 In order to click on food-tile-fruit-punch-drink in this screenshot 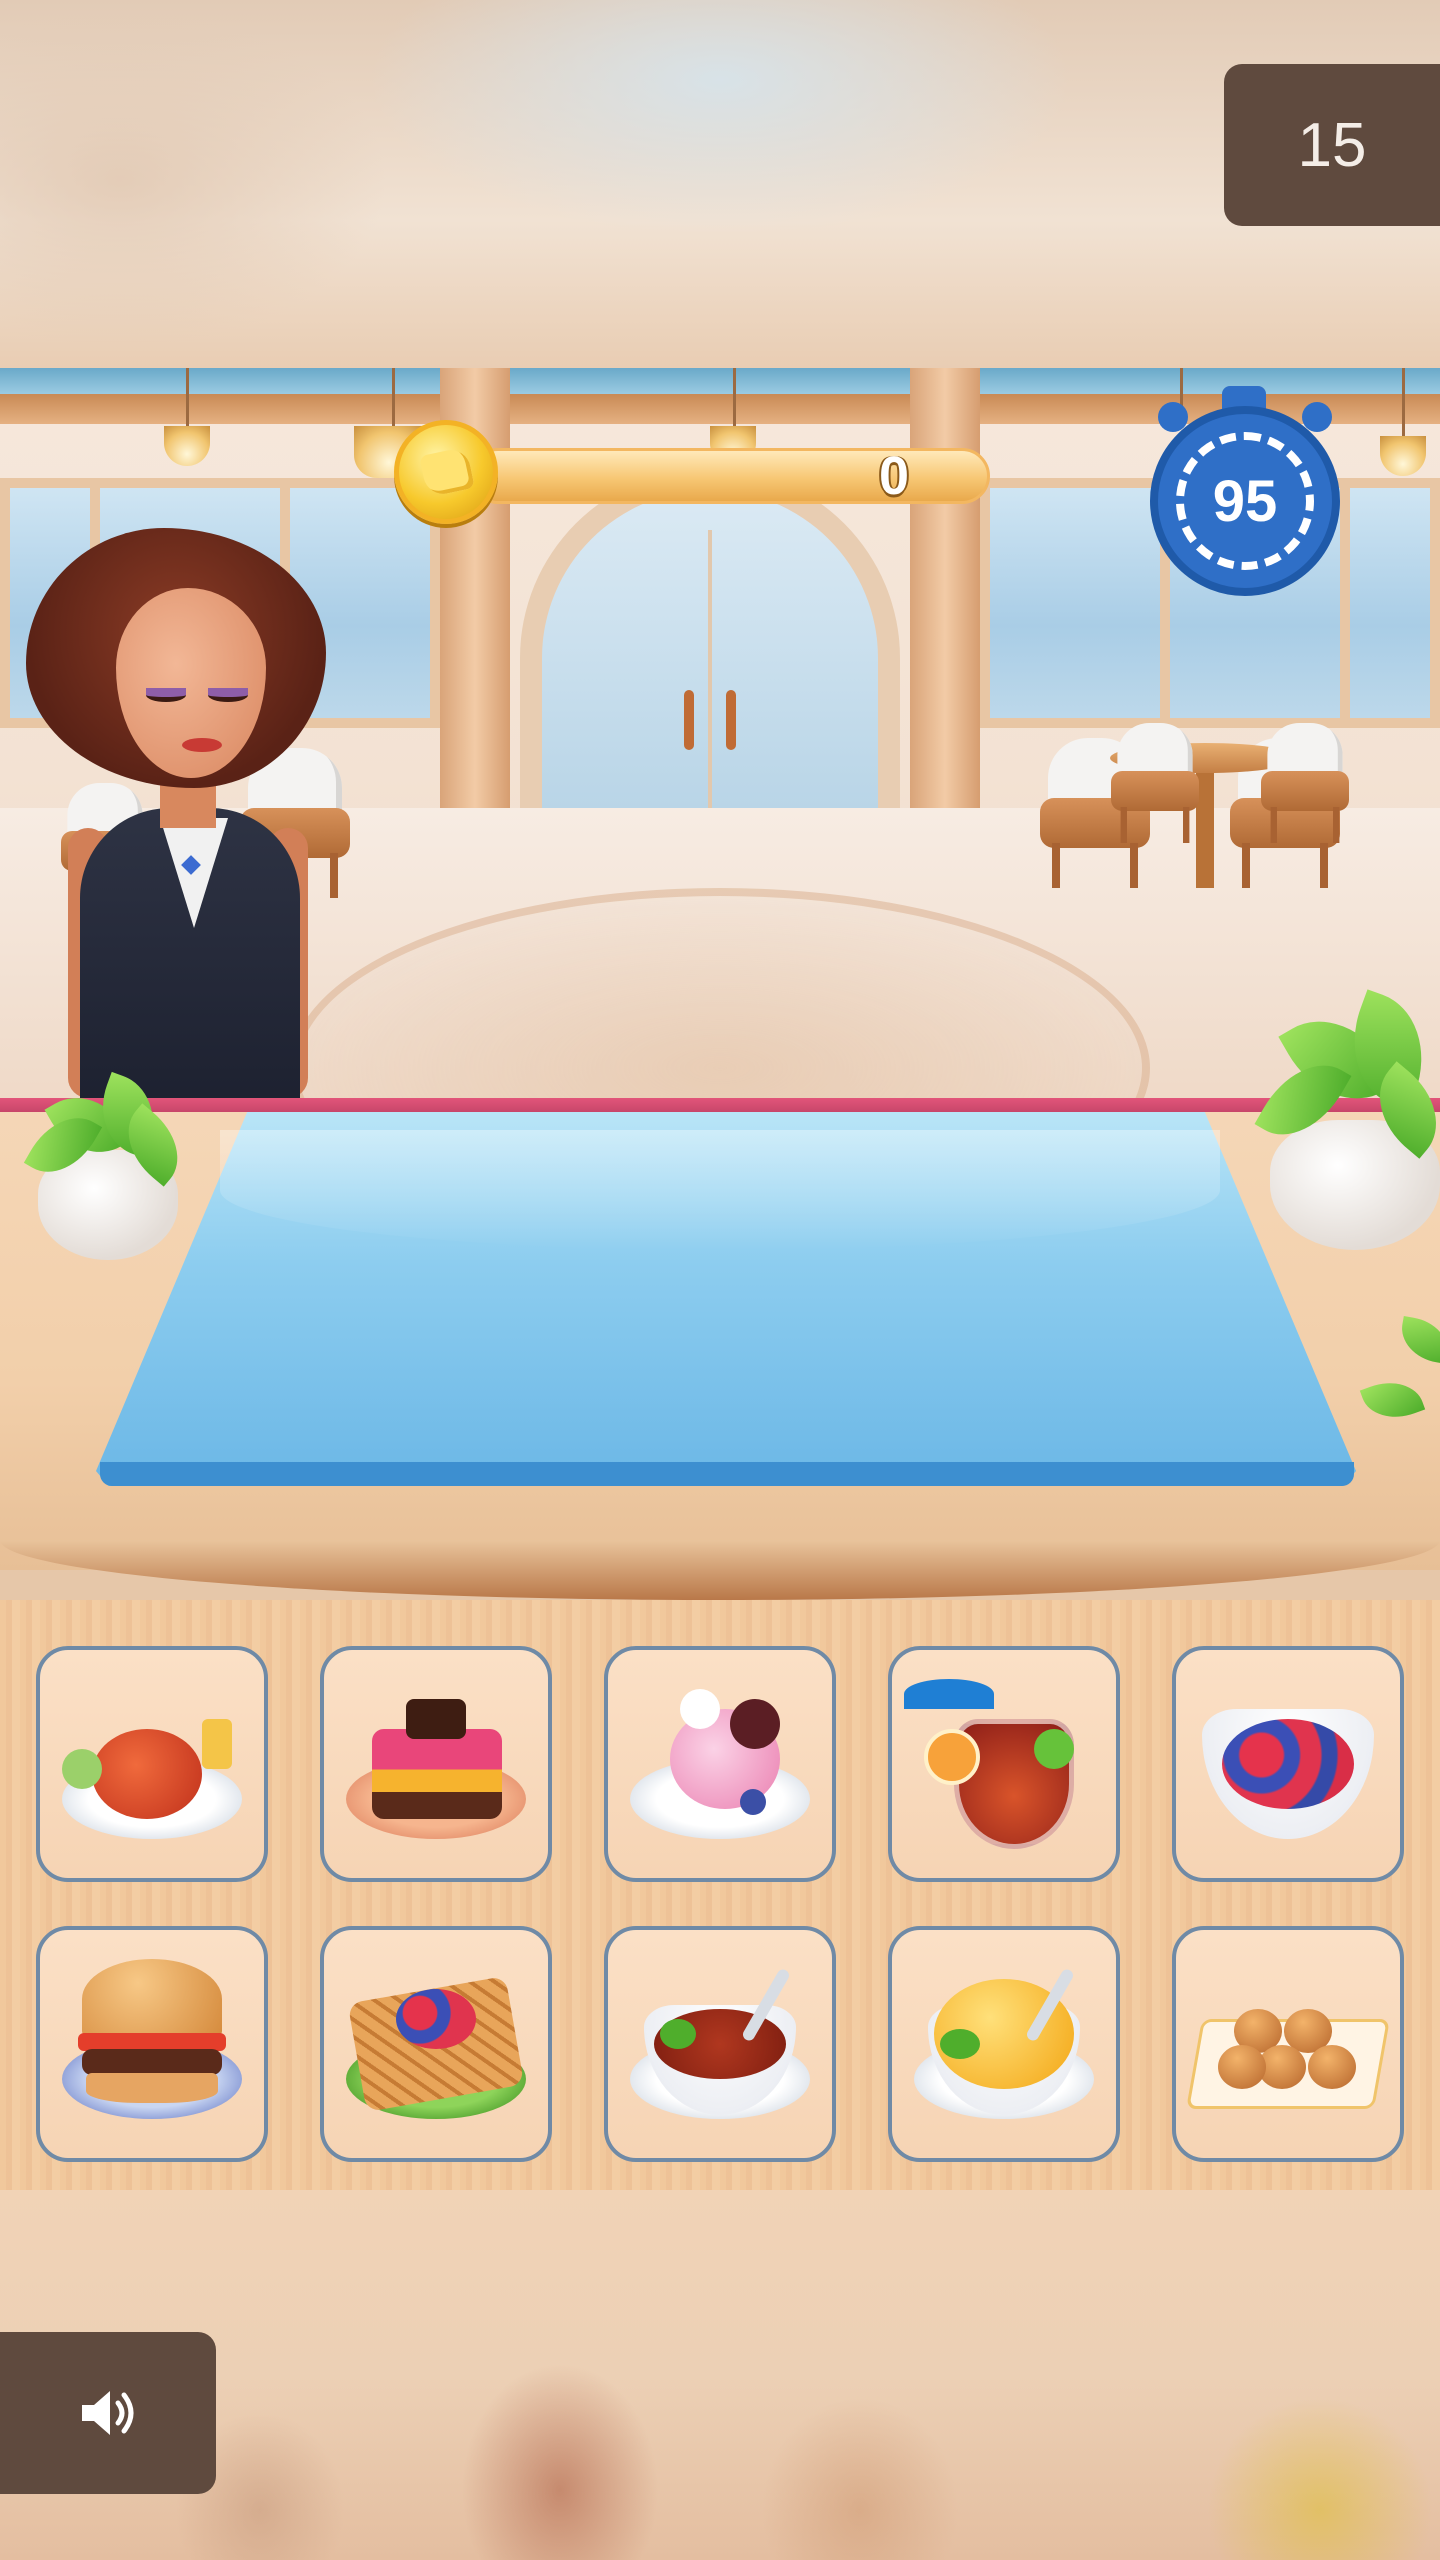, I will do `click(1004, 1764)`.